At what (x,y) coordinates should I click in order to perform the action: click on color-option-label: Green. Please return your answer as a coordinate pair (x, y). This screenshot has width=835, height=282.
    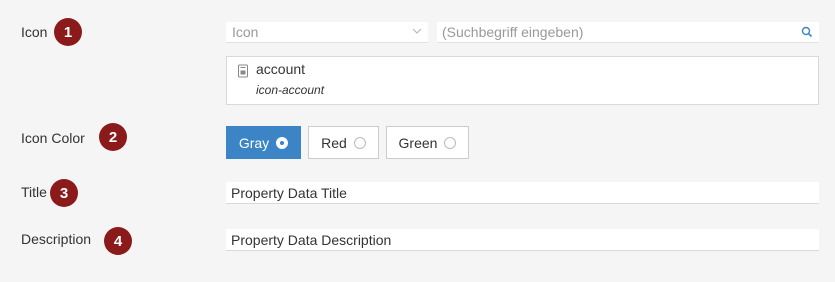
    Looking at the image, I should click on (418, 142).